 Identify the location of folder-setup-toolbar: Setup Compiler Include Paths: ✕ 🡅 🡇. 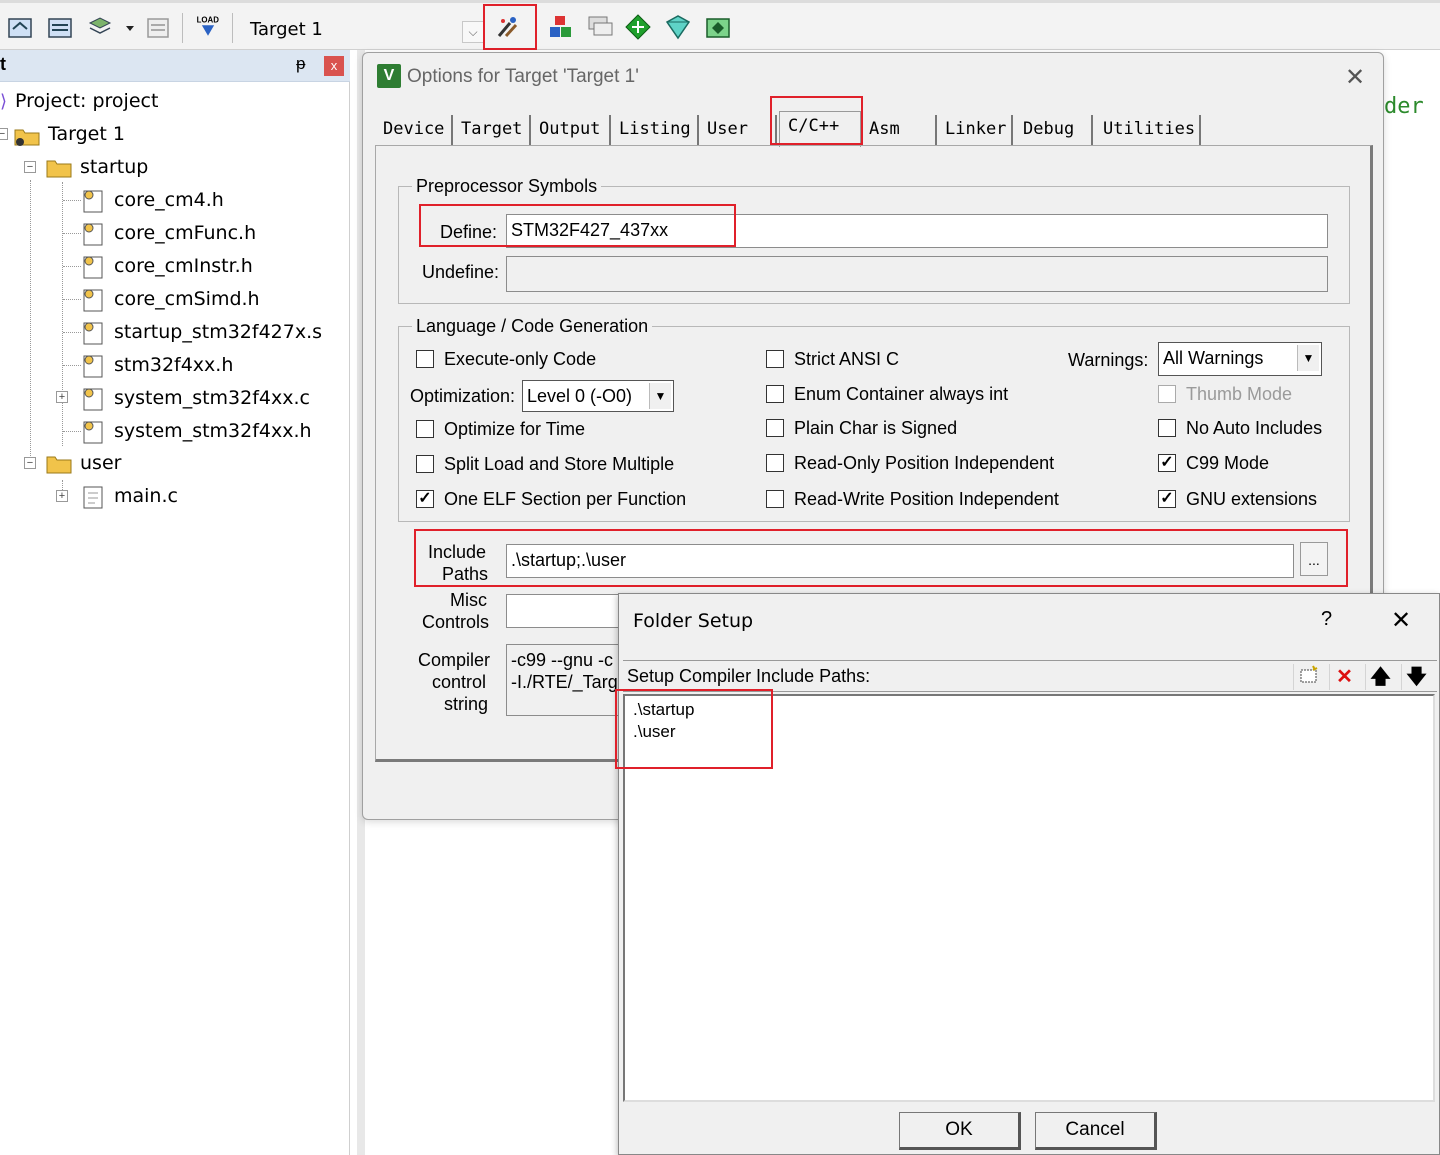
(1030, 676).